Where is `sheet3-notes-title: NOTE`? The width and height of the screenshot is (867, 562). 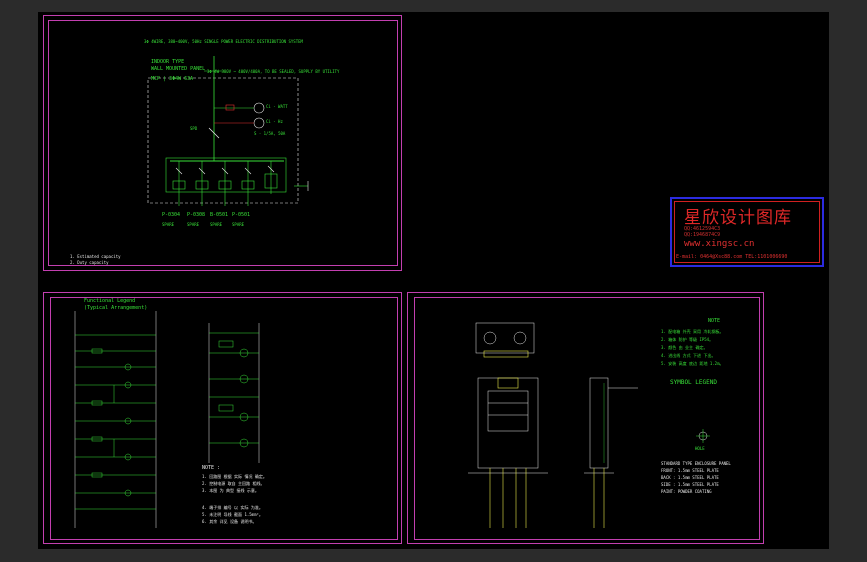 sheet3-notes-title: NOTE is located at coordinates (714, 321).